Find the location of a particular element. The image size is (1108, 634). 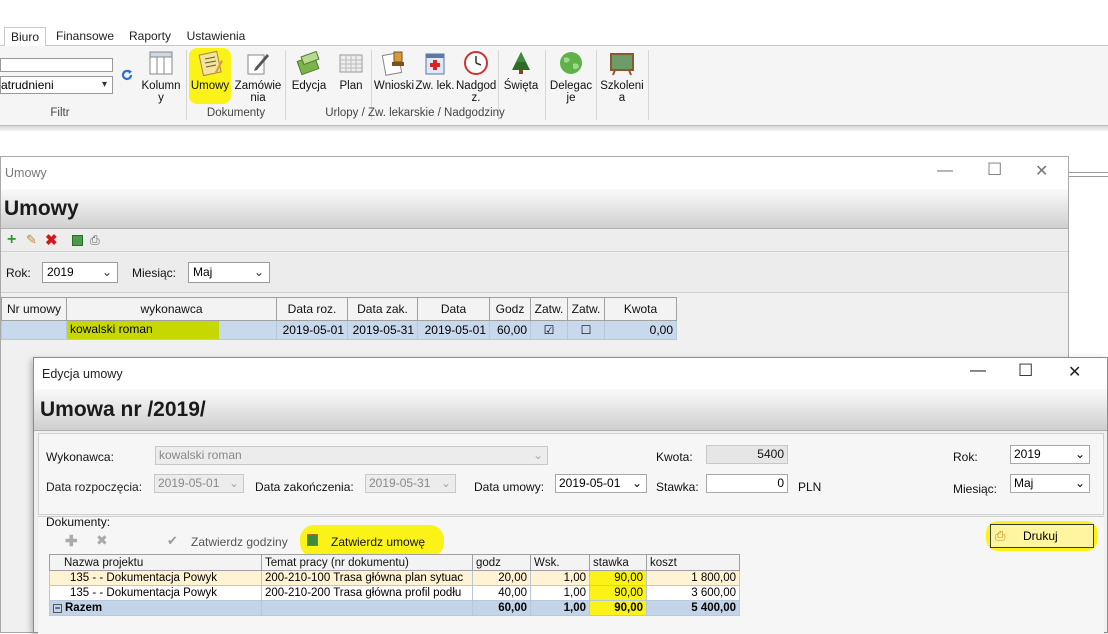

zw-lek-button: Zw. lek. is located at coordinates (435, 69).